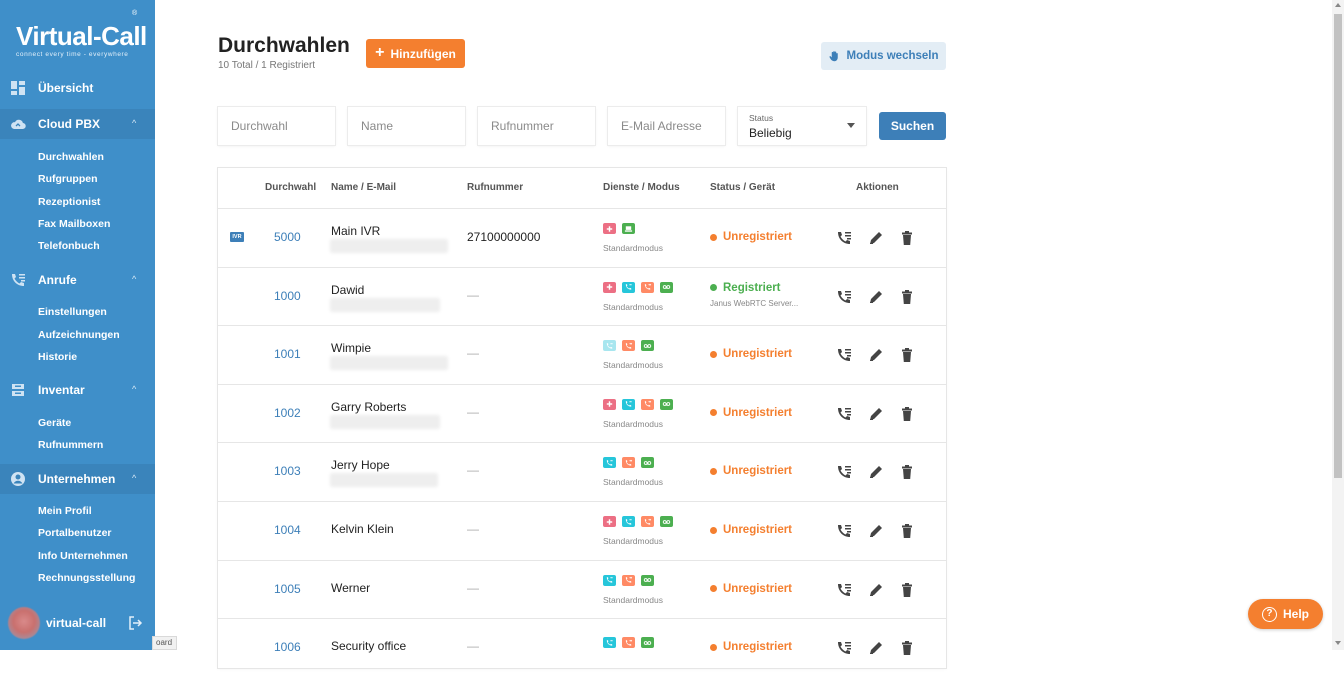  Describe the element at coordinates (287, 589) in the screenshot. I see `extension-link: 1005` at that location.